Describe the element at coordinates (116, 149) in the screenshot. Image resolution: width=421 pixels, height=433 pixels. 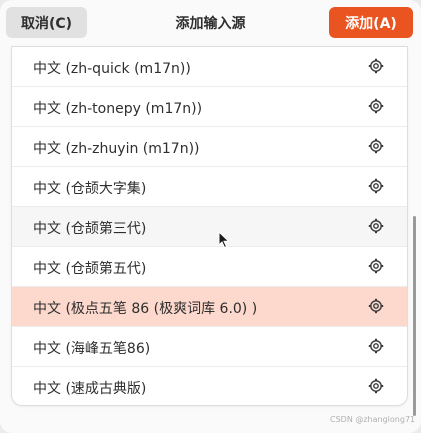
I see `list-item-label: 中文 (zh-zhuyin (m17n))` at that location.